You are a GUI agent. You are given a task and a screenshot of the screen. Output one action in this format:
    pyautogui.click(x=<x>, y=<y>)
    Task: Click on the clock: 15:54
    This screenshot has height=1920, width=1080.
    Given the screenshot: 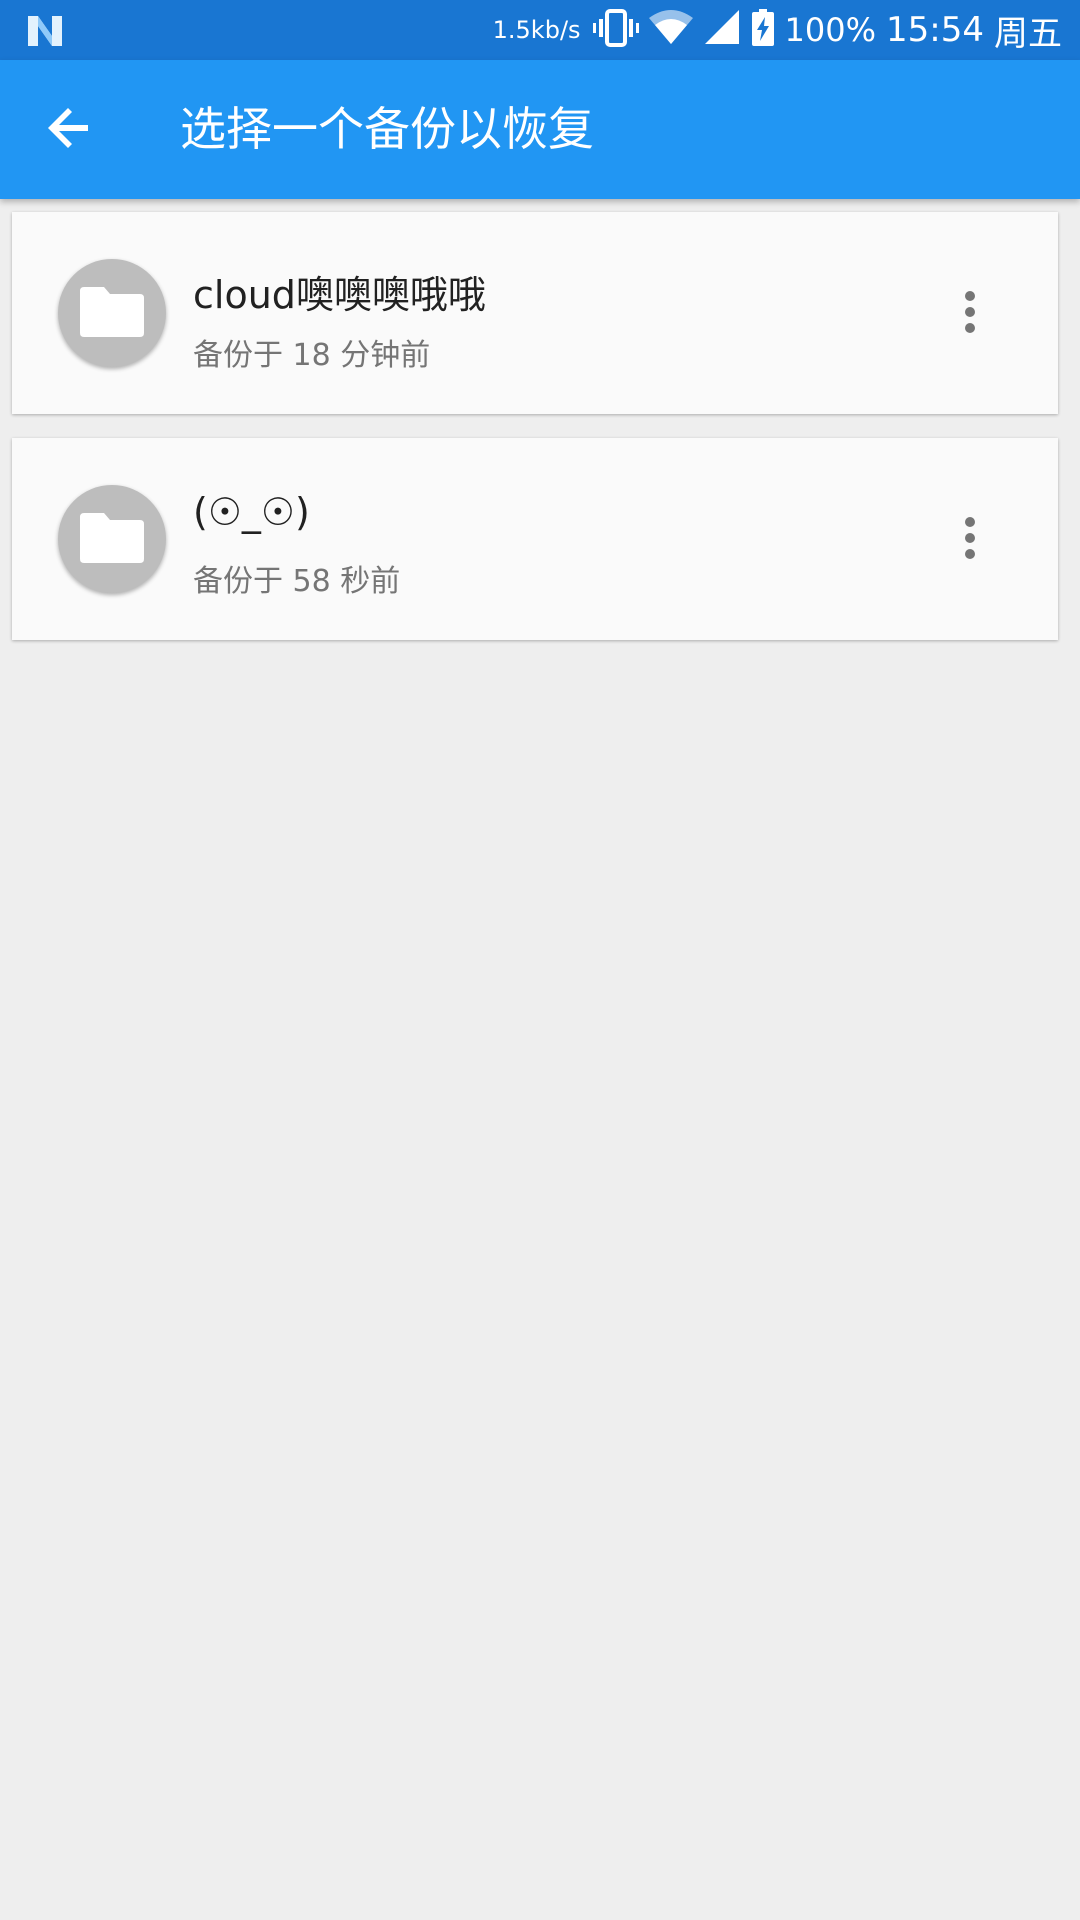 What is the action you would take?
    pyautogui.click(x=935, y=30)
    